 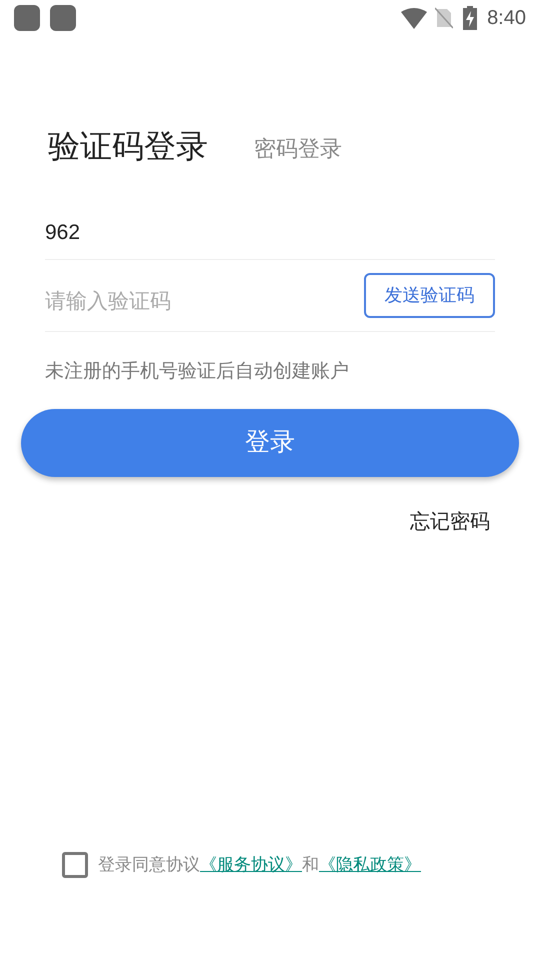 I want to click on forgot-password-link: 忘记密码, so click(x=450, y=521).